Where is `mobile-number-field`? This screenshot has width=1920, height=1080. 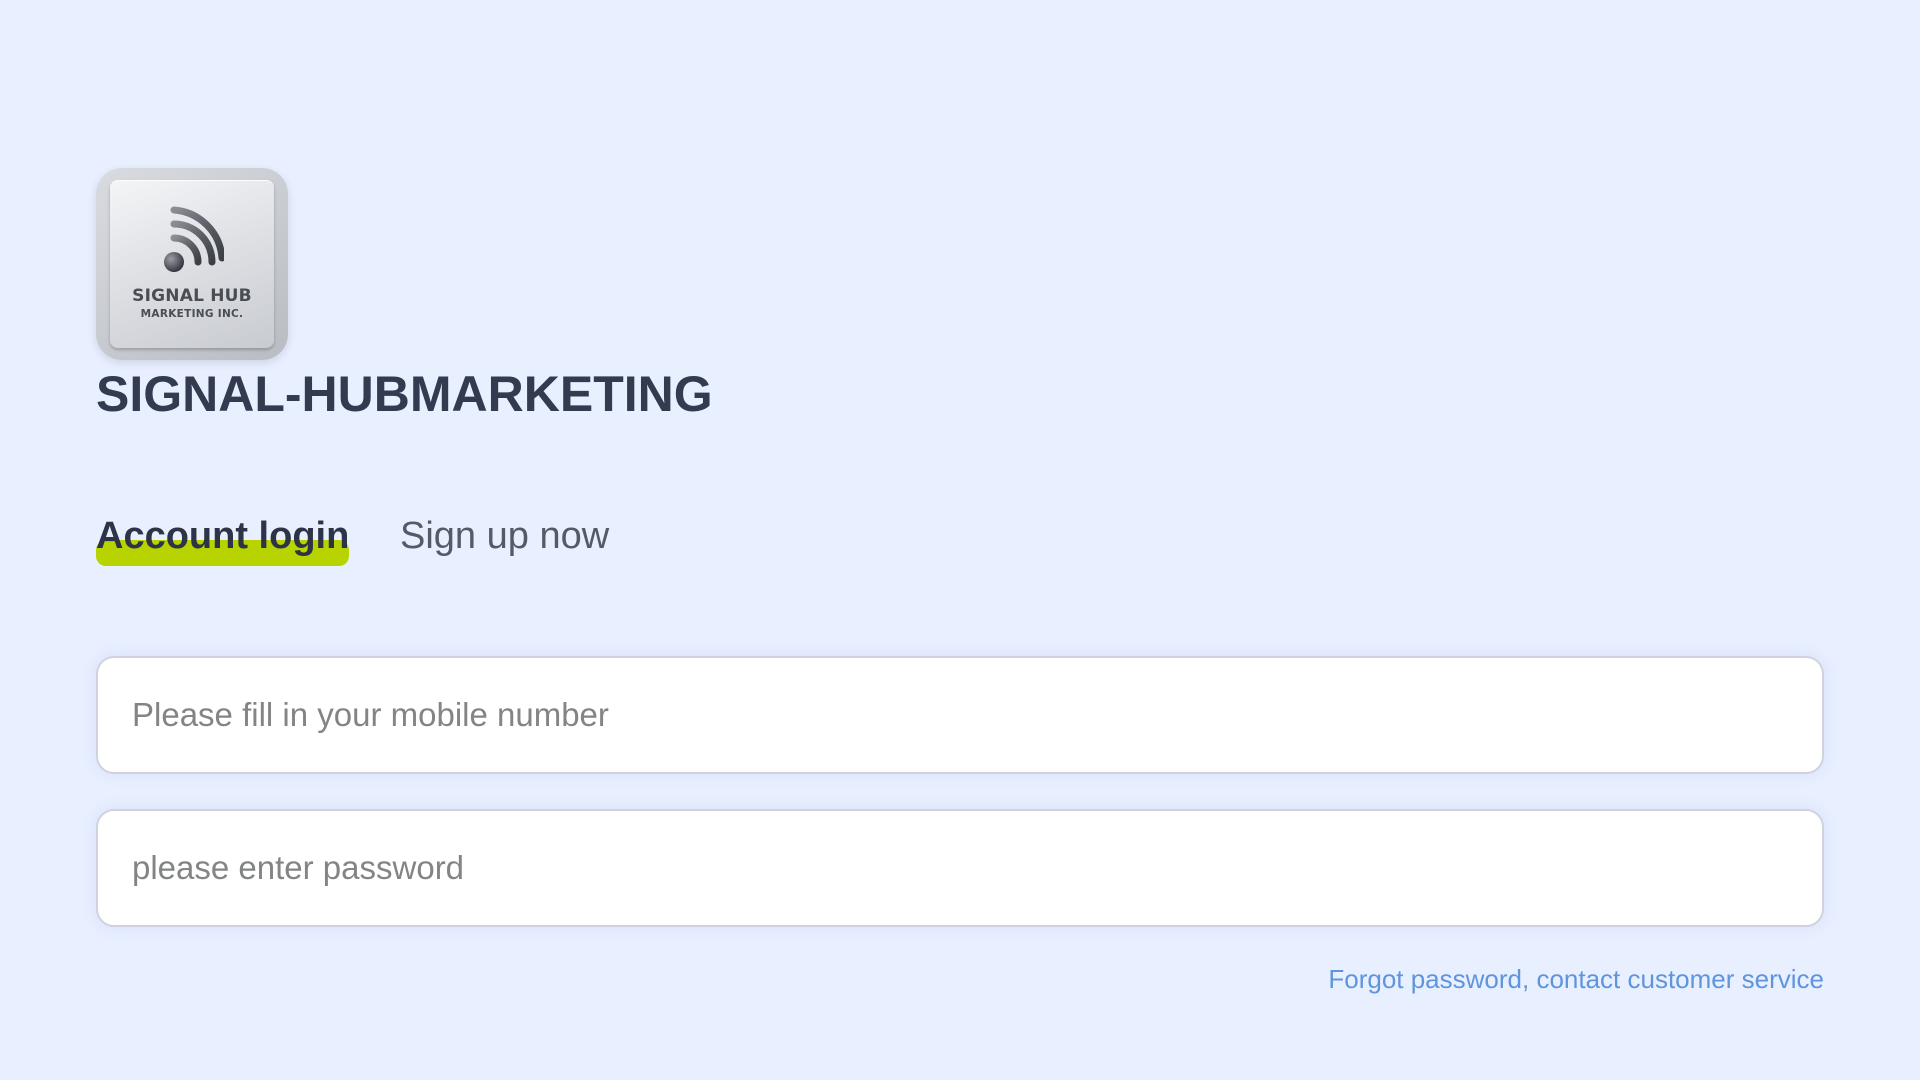
mobile-number-field is located at coordinates (960, 715).